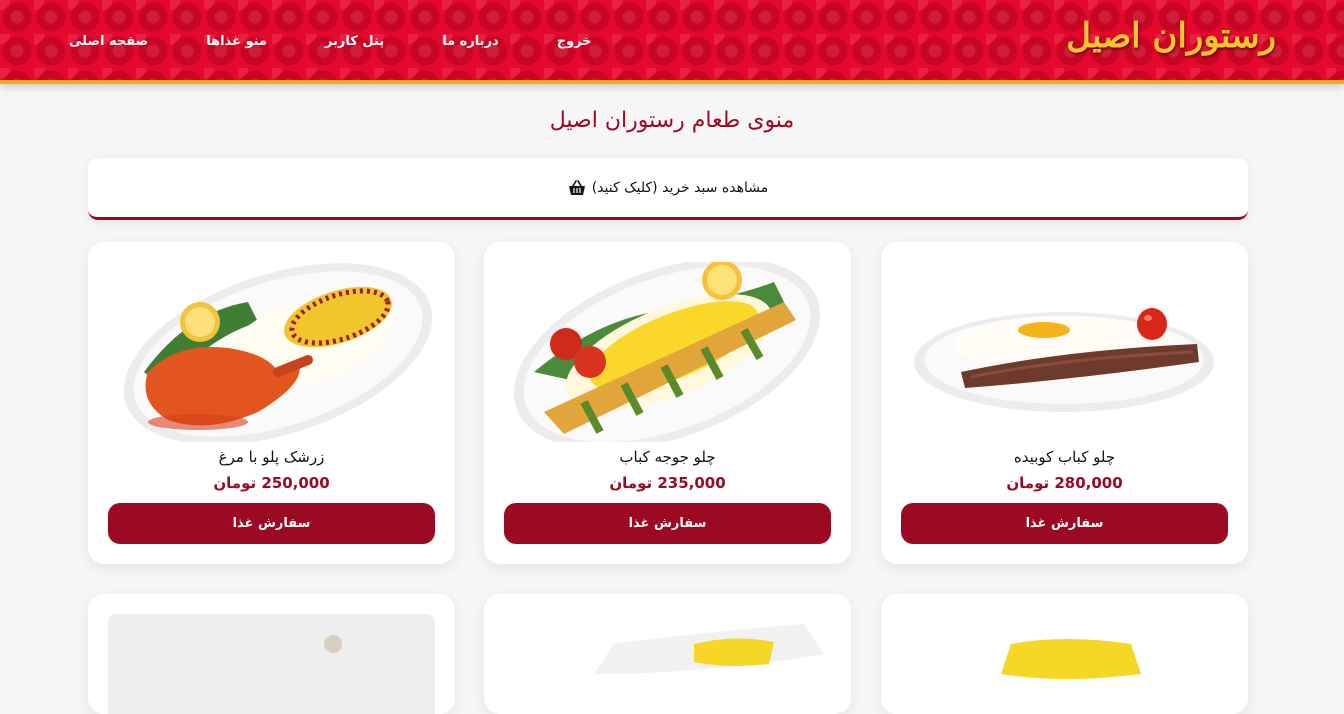  I want to click on nav-logout: خروج, so click(574, 42).